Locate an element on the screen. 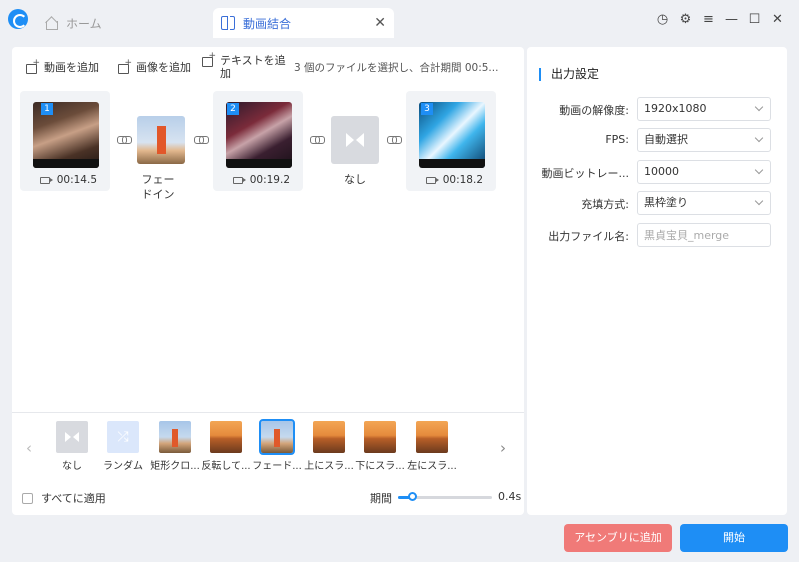 Image resolution: width=799 pixels, height=562 pixels. resolution-label: 動画の解像度: is located at coordinates (594, 110).